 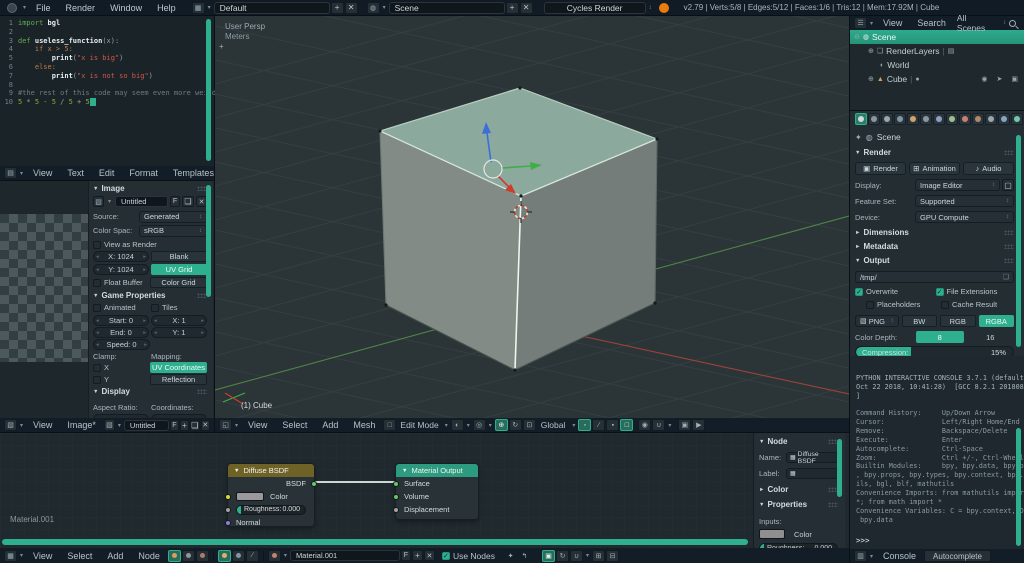 I want to click on panel-grip-icon, so click(x=1009, y=260).